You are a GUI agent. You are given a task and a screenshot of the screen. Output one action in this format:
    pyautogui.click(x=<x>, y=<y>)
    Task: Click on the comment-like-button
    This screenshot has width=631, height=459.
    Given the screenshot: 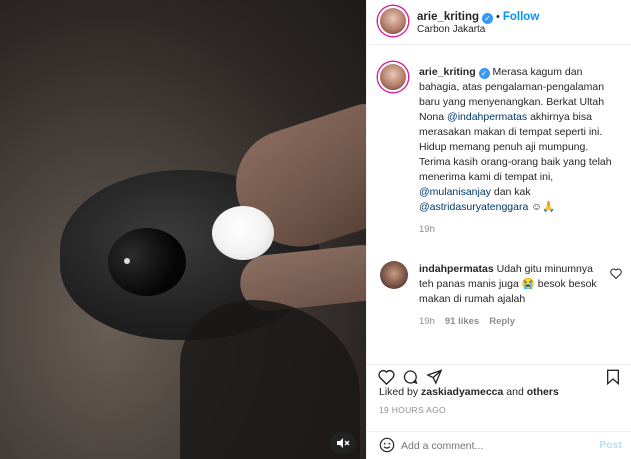 What is the action you would take?
    pyautogui.click(x=616, y=275)
    